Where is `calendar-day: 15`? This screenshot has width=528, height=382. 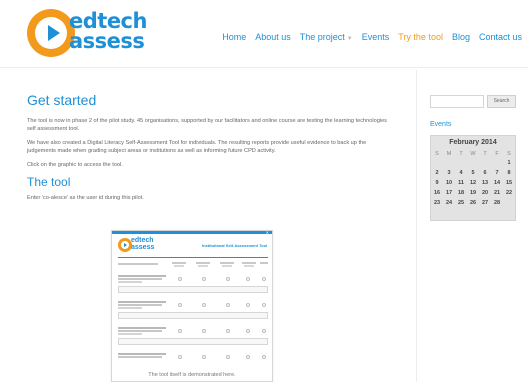 calendar-day: 15 is located at coordinates (509, 183).